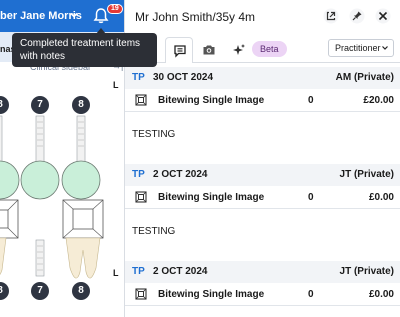  I want to click on close-icon, so click(383, 16).